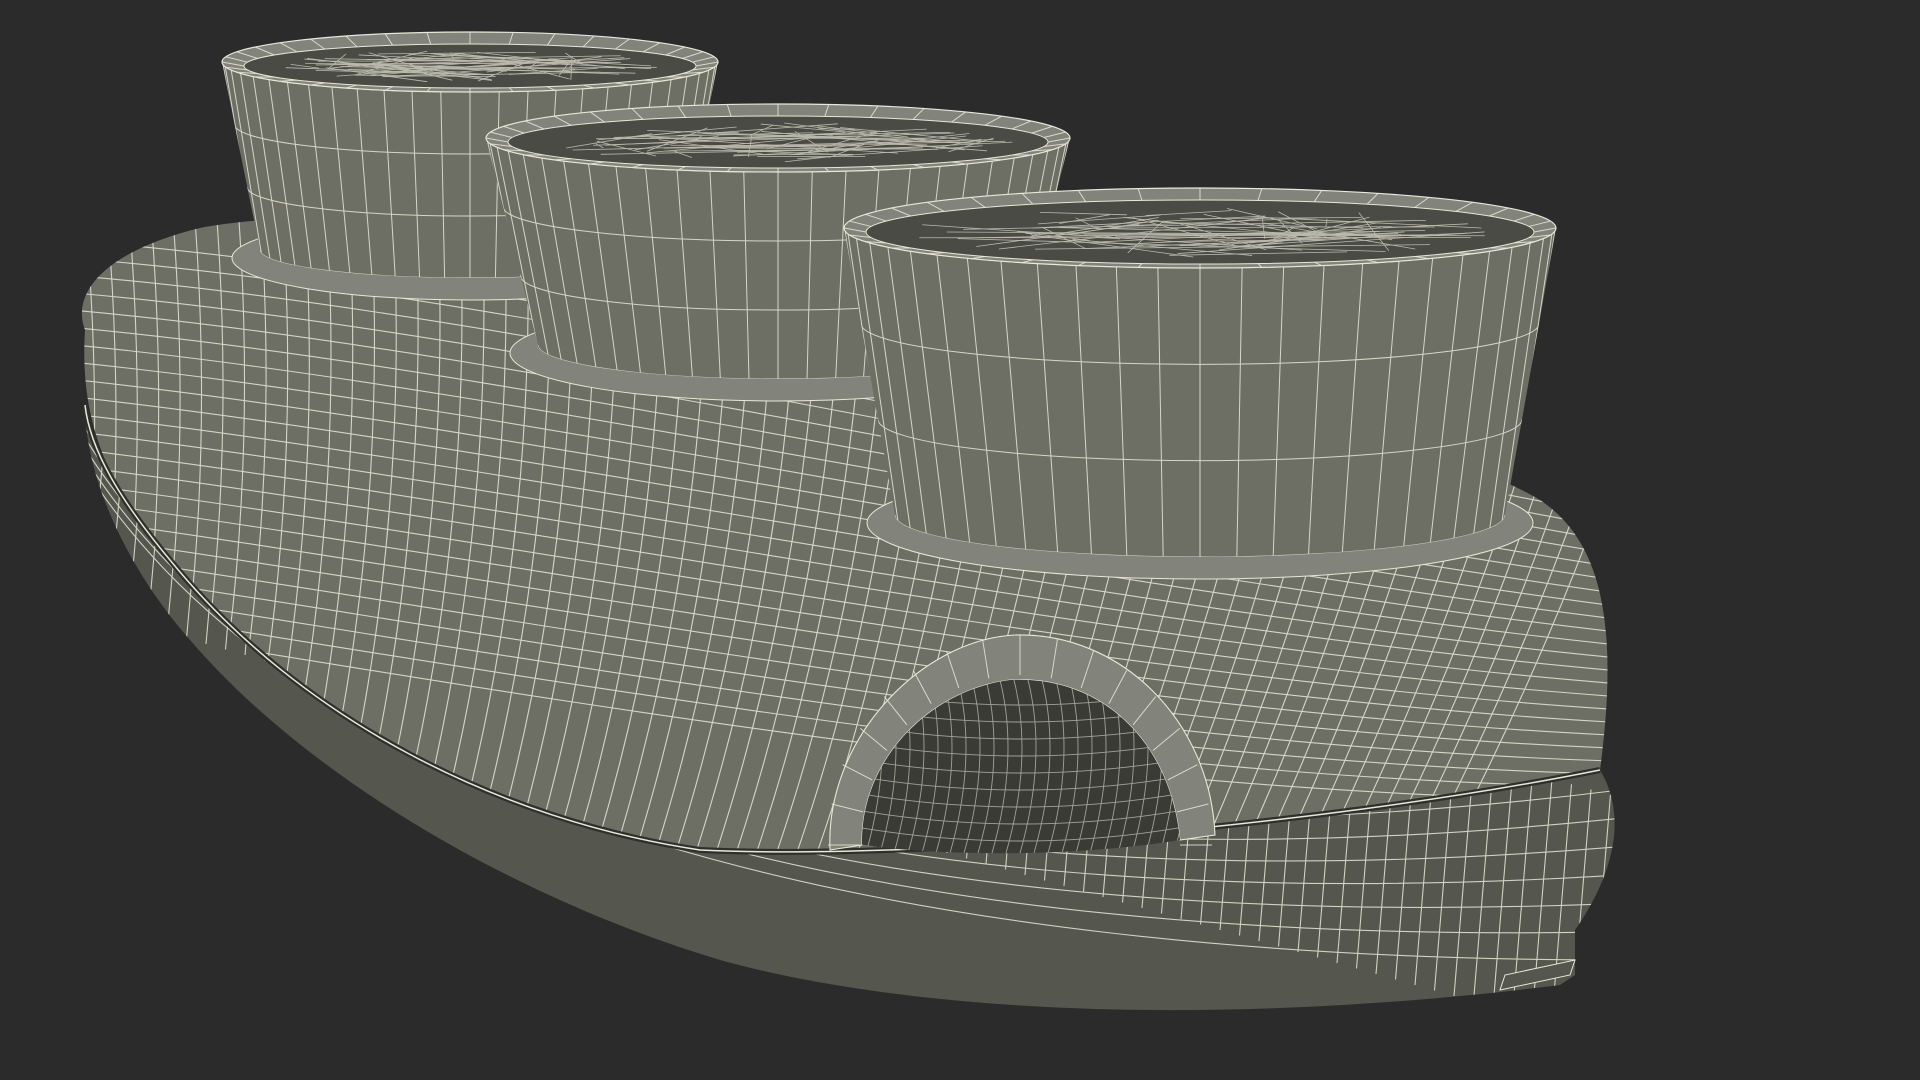 The image size is (1920, 1080). I want to click on left-cup-interior, so click(470, 66).